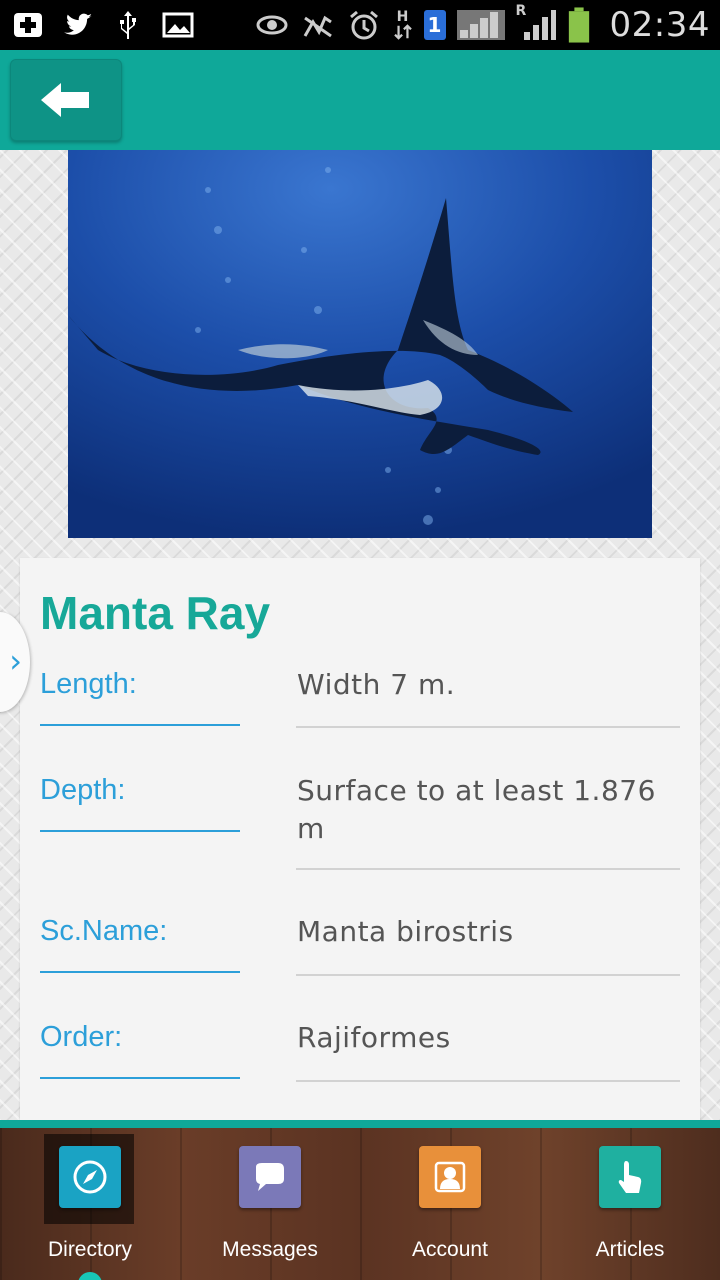  What do you see at coordinates (28, 25) in the screenshot?
I see `plus-box-icon` at bounding box center [28, 25].